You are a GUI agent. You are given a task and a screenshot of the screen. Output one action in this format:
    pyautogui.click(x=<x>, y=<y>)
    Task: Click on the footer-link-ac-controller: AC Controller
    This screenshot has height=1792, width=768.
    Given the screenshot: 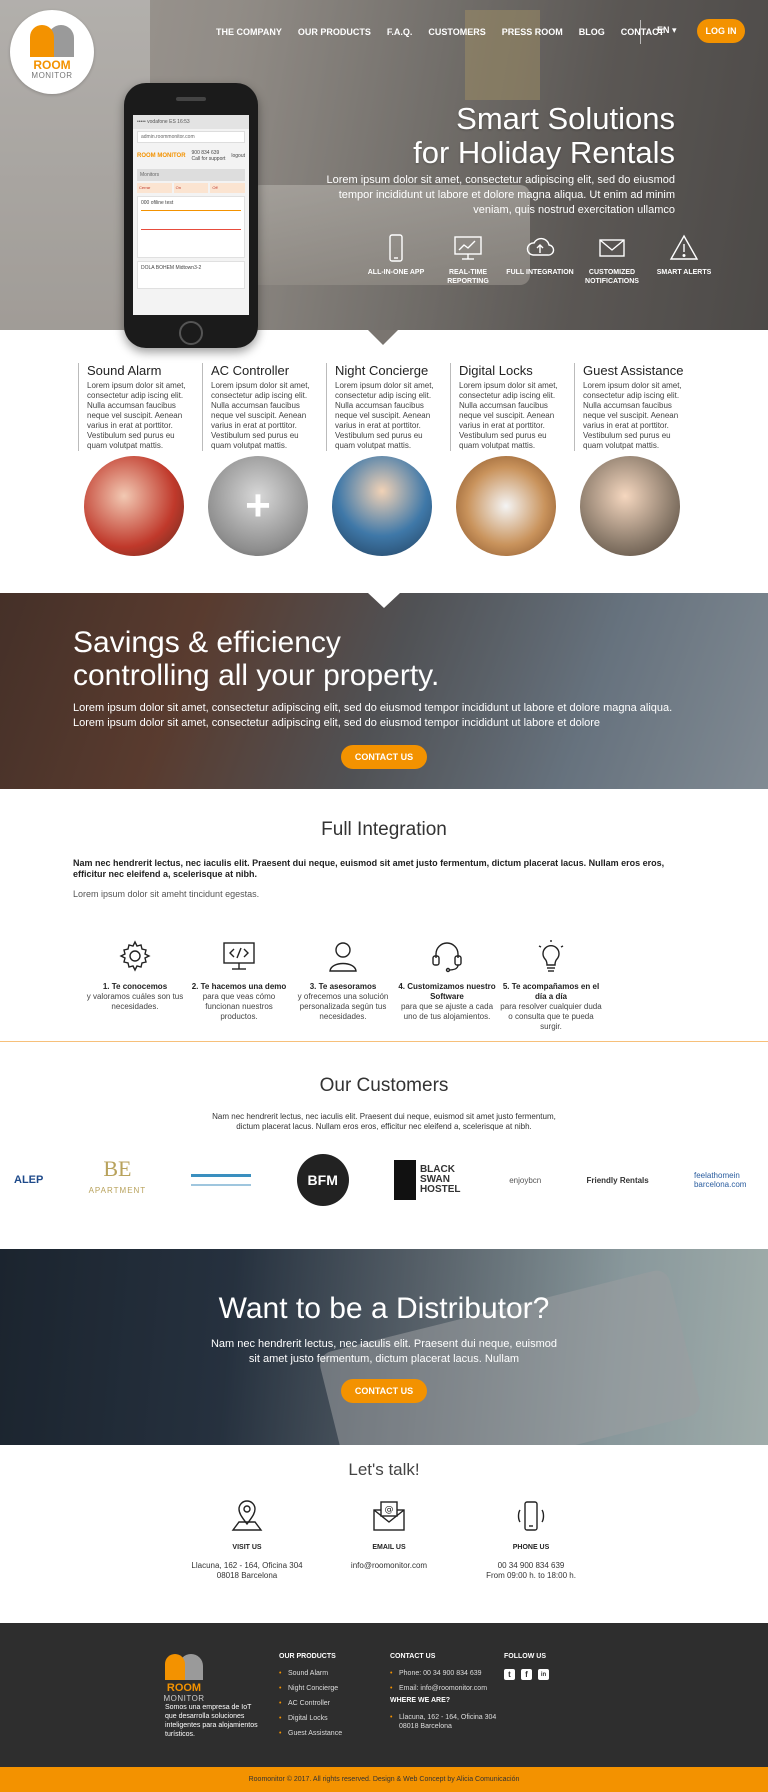 What is the action you would take?
    pyautogui.click(x=310, y=1703)
    